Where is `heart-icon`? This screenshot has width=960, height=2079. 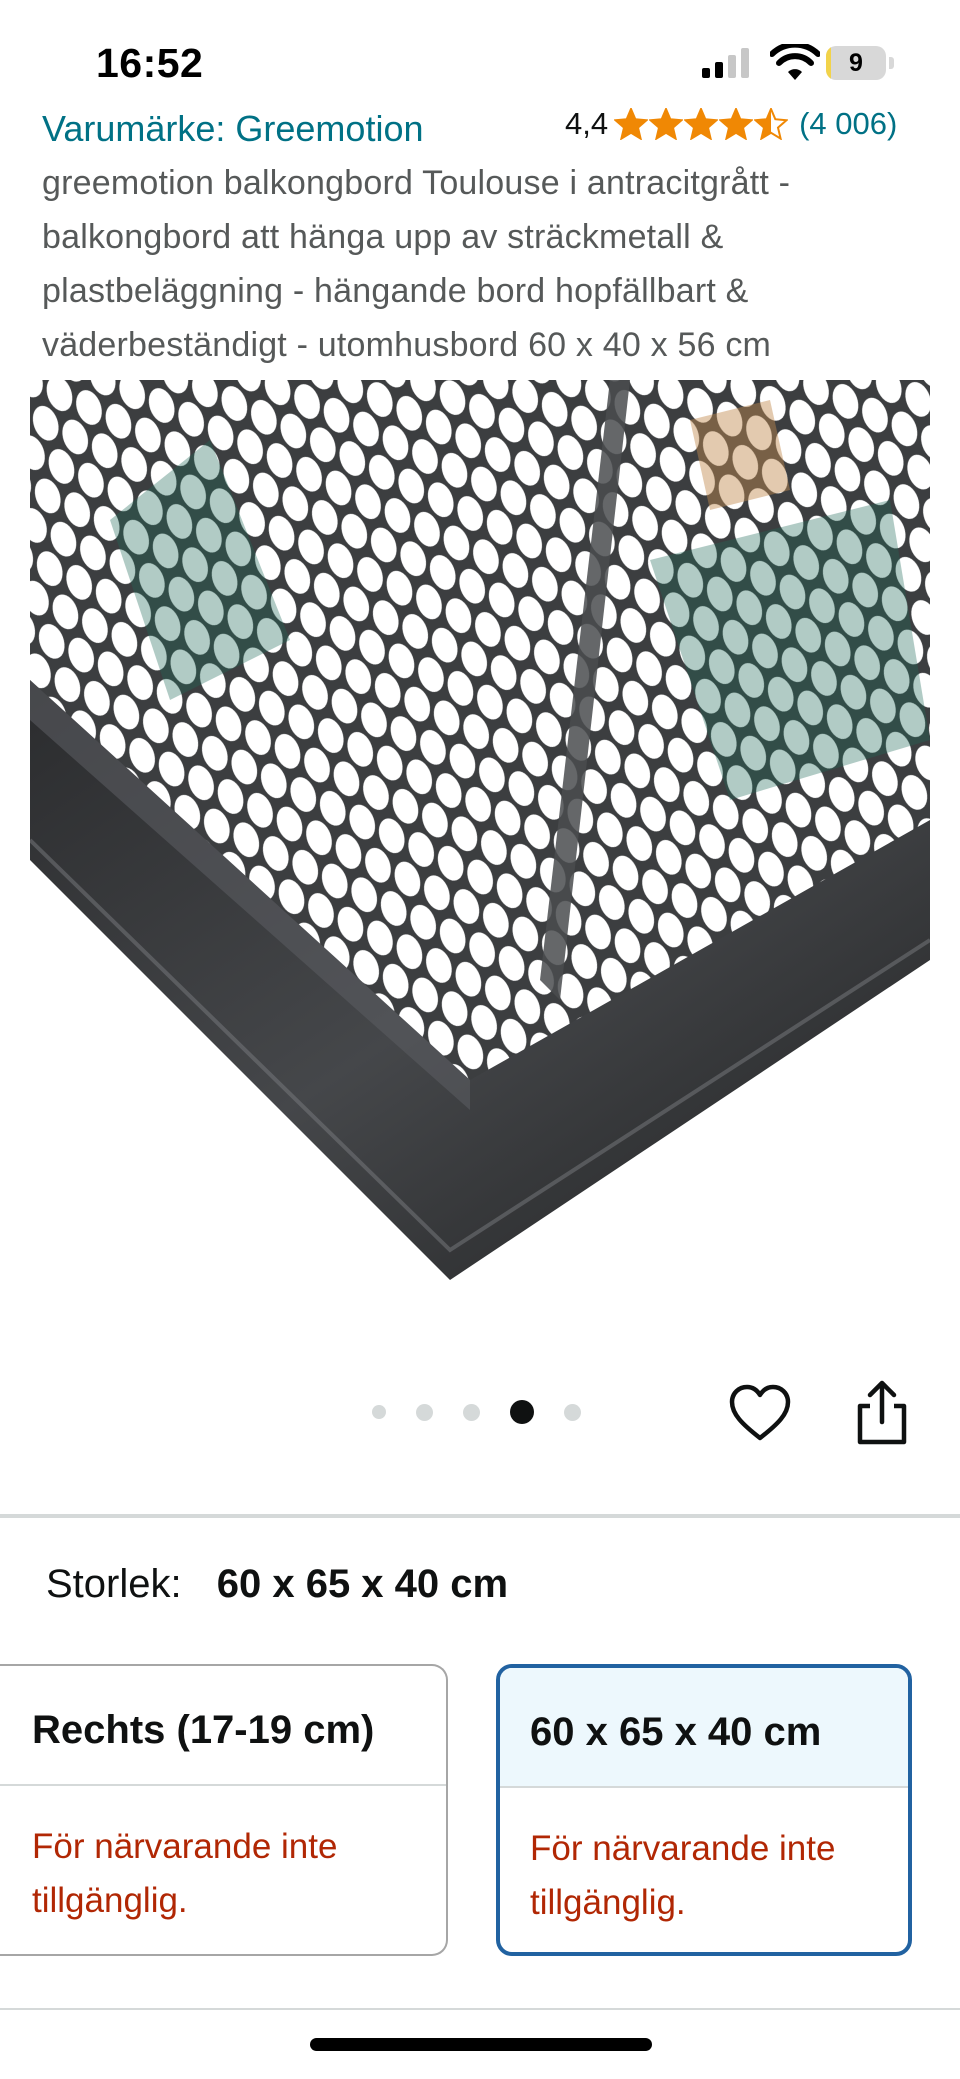 heart-icon is located at coordinates (760, 1414).